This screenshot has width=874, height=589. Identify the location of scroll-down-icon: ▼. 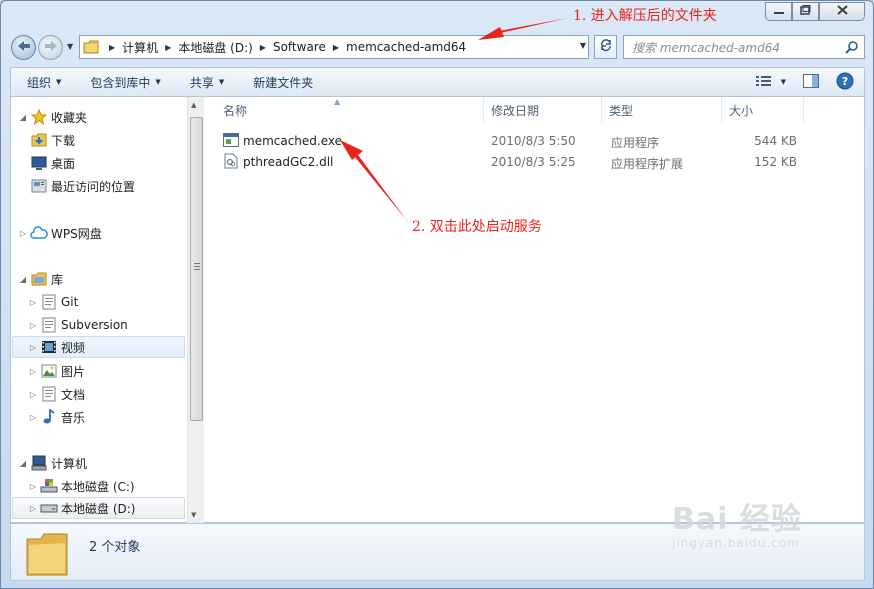
(193, 515).